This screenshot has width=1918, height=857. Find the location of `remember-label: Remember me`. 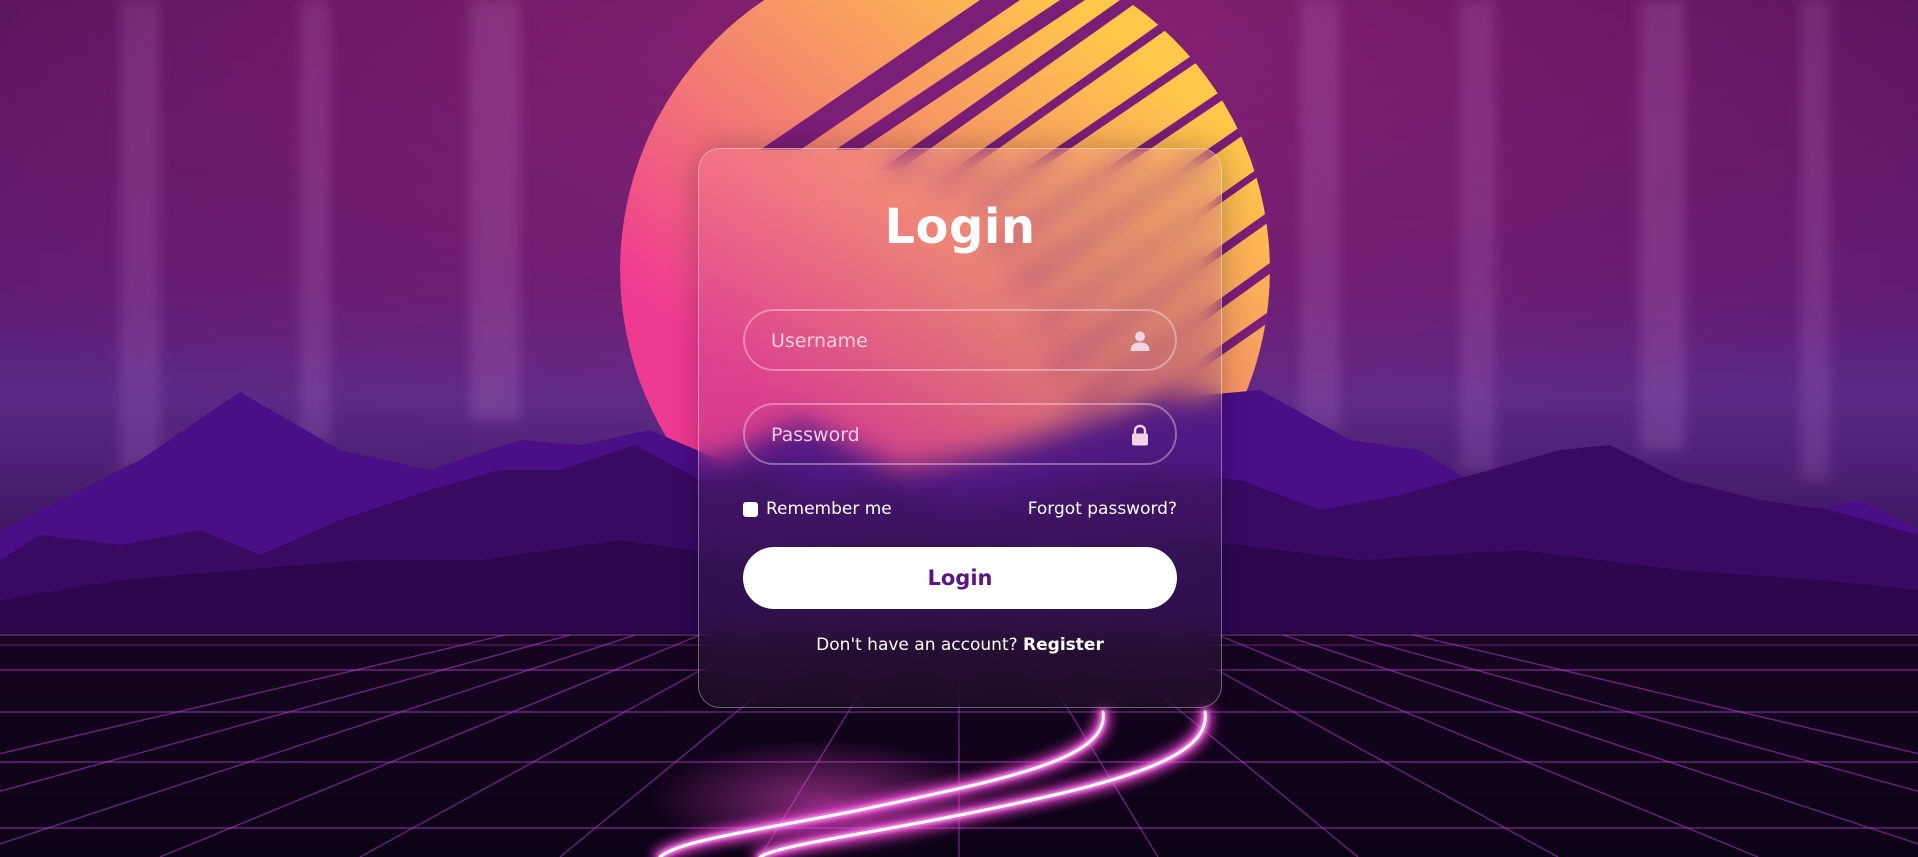

remember-label: Remember me is located at coordinates (829, 509).